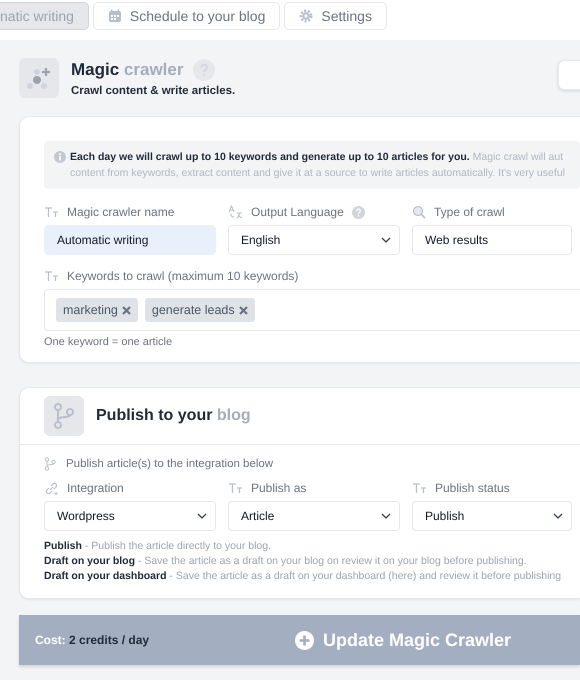 Image resolution: width=580 pixels, height=680 pixels. Describe the element at coordinates (97, 310) in the screenshot. I see `keyword-tag: marketing` at that location.